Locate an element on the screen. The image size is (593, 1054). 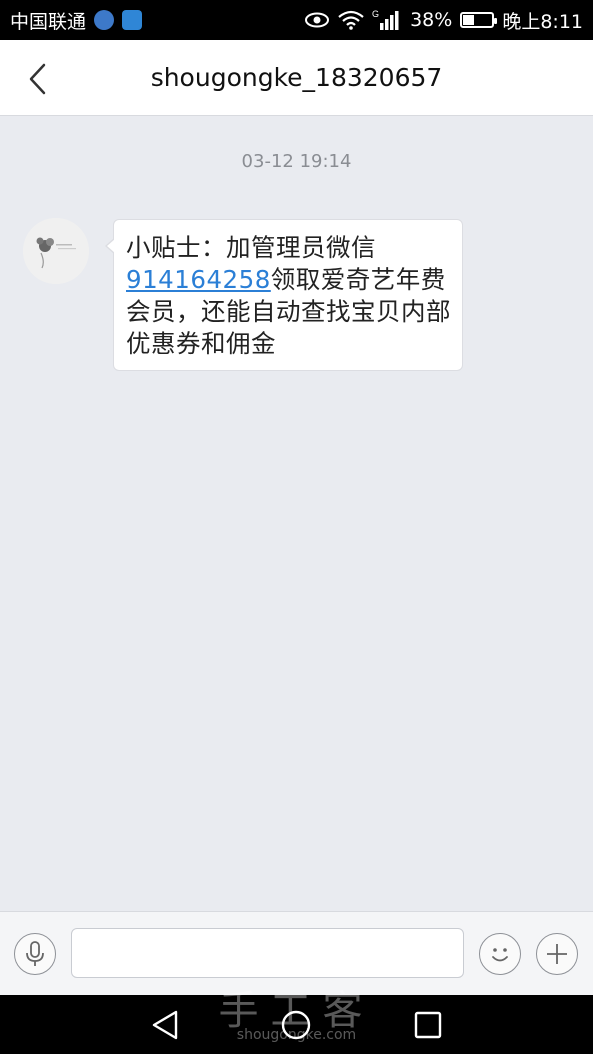
nav-home-button is located at coordinates (296, 1025).